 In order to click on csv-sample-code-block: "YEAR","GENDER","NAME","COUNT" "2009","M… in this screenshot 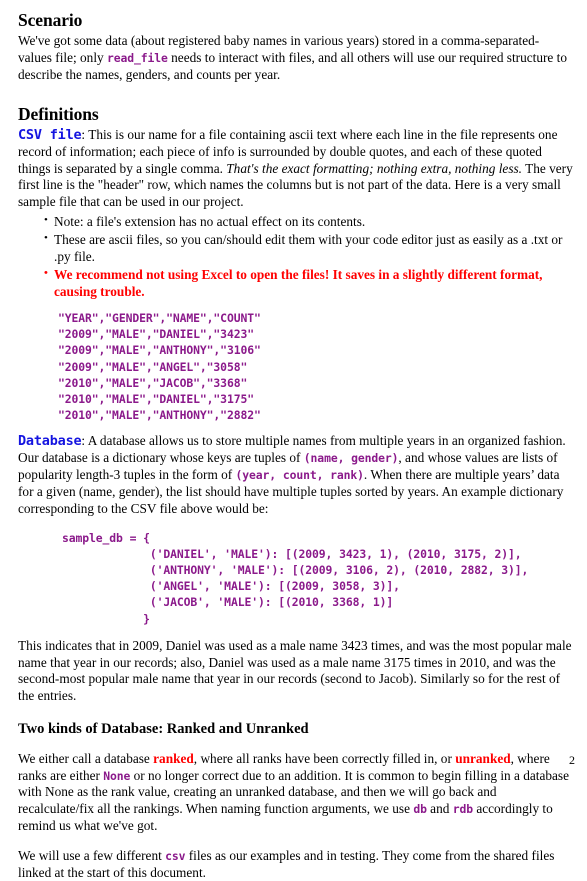, I will do `click(159, 367)`.